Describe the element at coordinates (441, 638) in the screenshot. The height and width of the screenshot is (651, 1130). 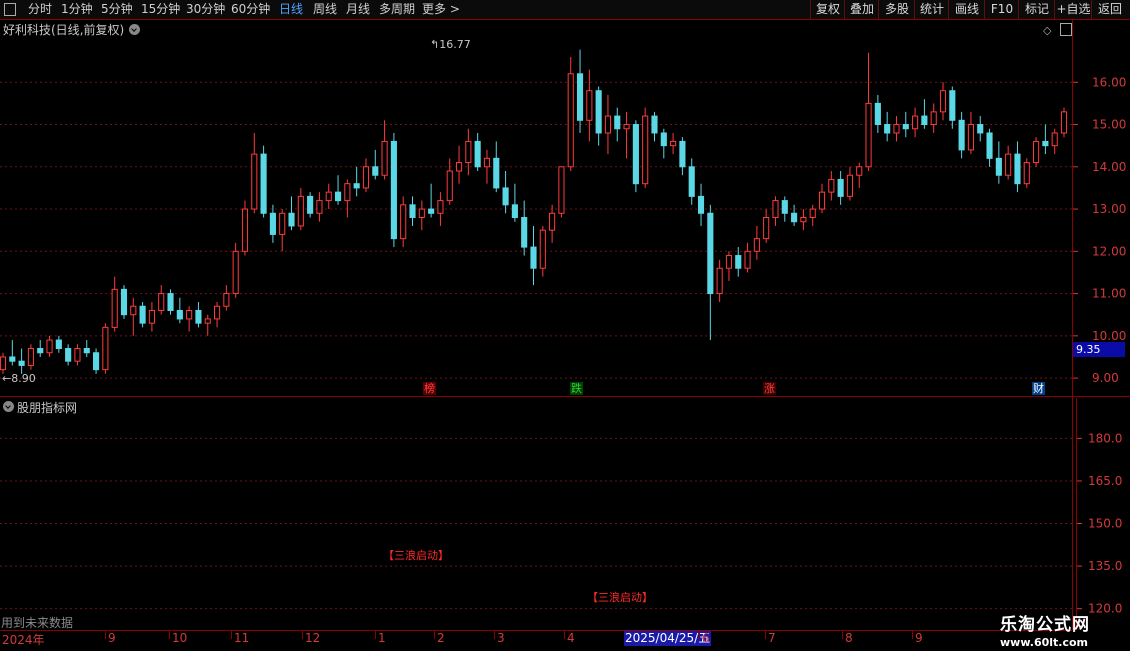
I see `month-label: 2` at that location.